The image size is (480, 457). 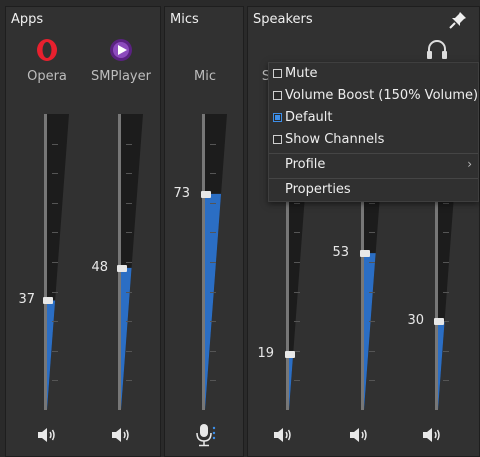 I want to click on pin-icon, so click(x=458, y=20).